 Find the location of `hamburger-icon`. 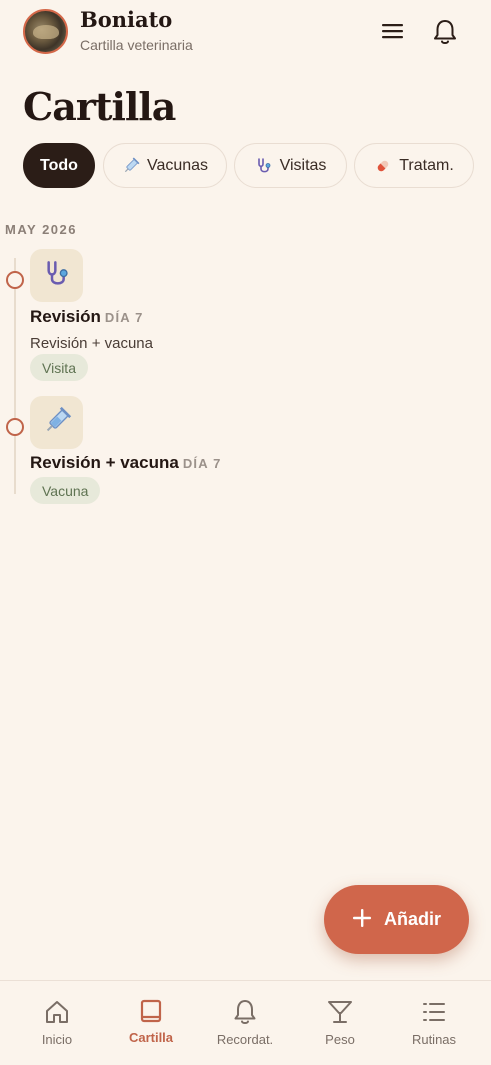

hamburger-icon is located at coordinates (393, 31).